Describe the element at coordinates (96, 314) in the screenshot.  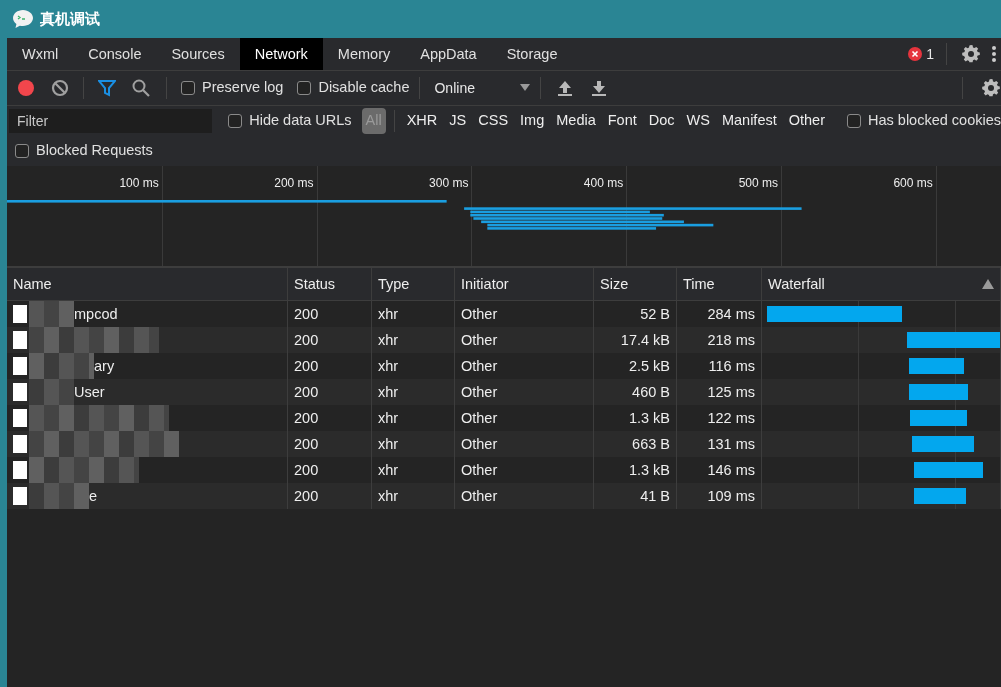
I see `request-name: mpcod` at that location.